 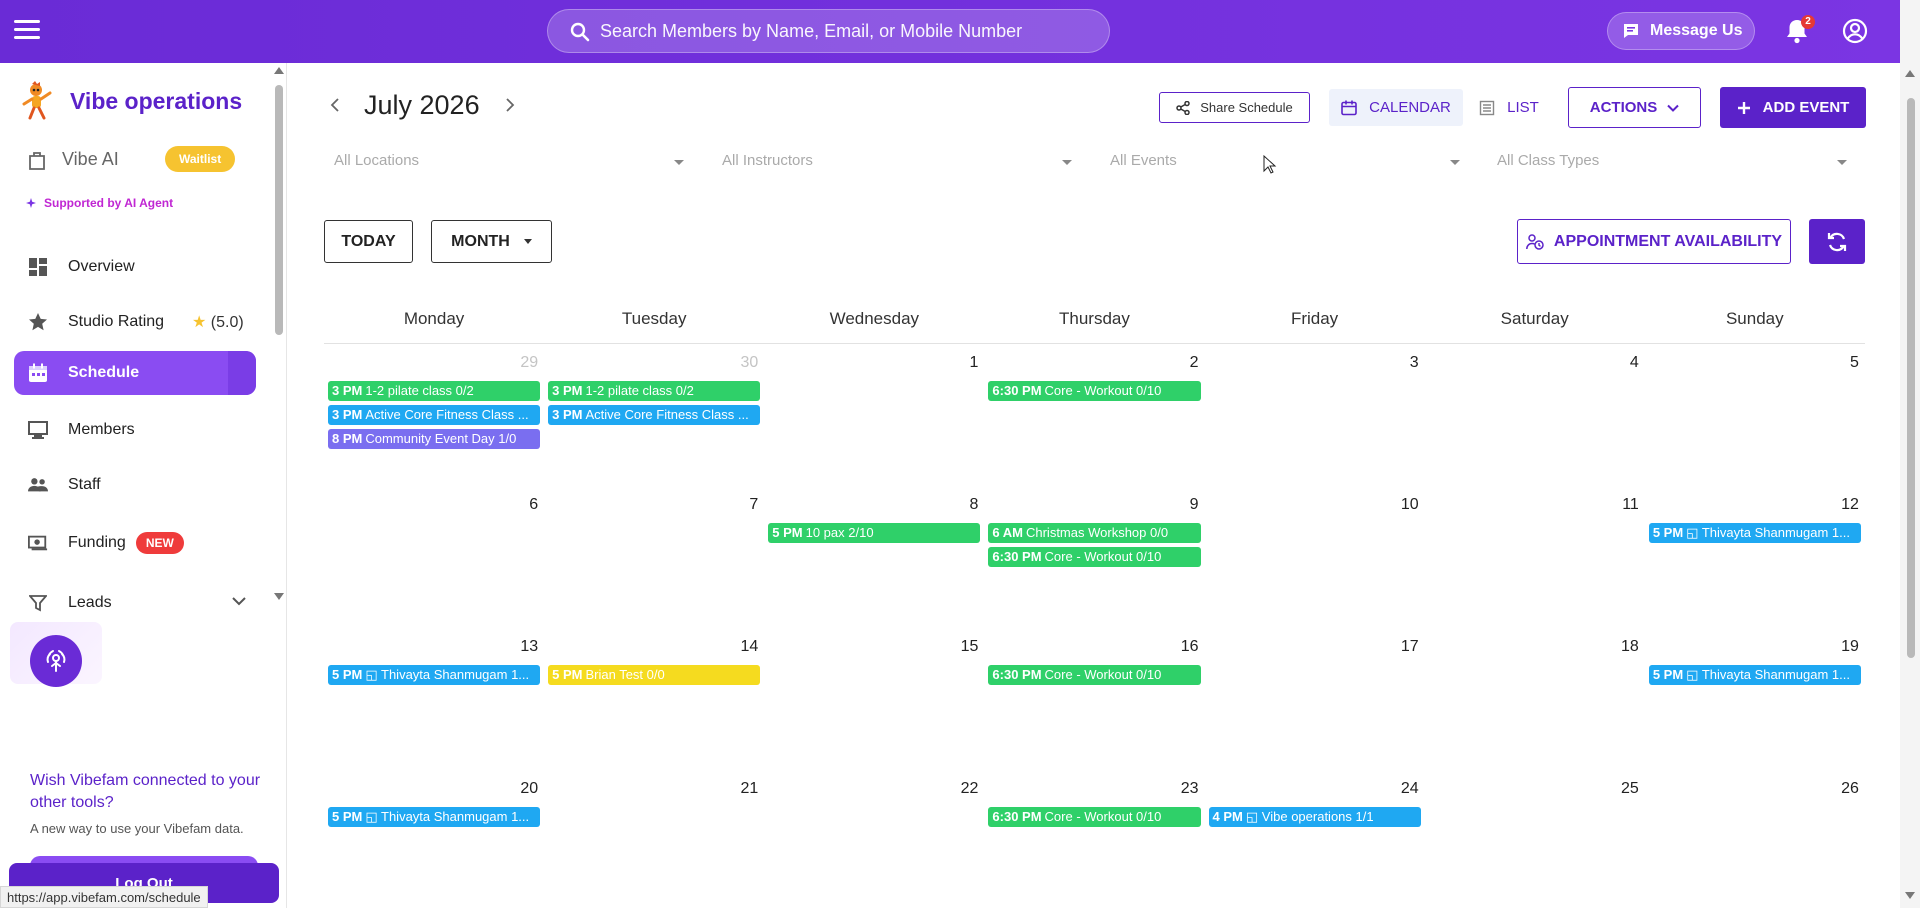 I want to click on event-title: Core - Workout 0/10, so click(x=1103, y=816).